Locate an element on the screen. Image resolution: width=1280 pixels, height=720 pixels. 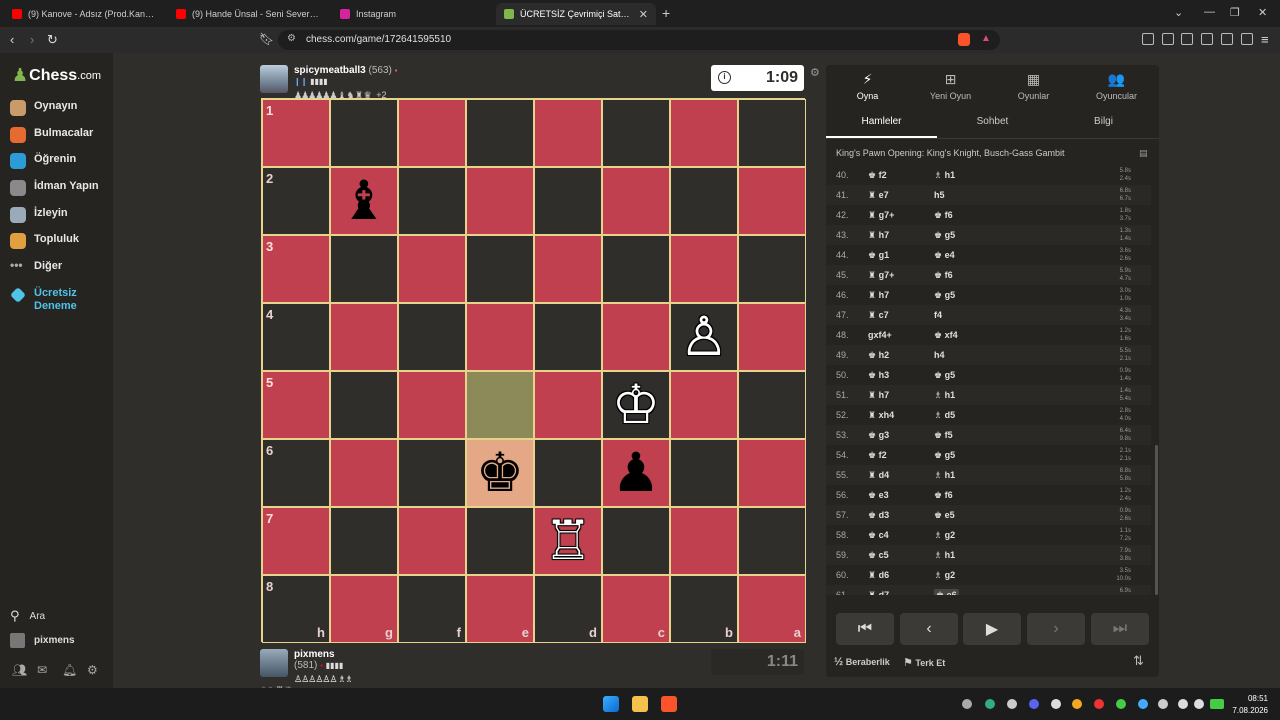
board-square: ♙ is located at coordinates (704, 337).